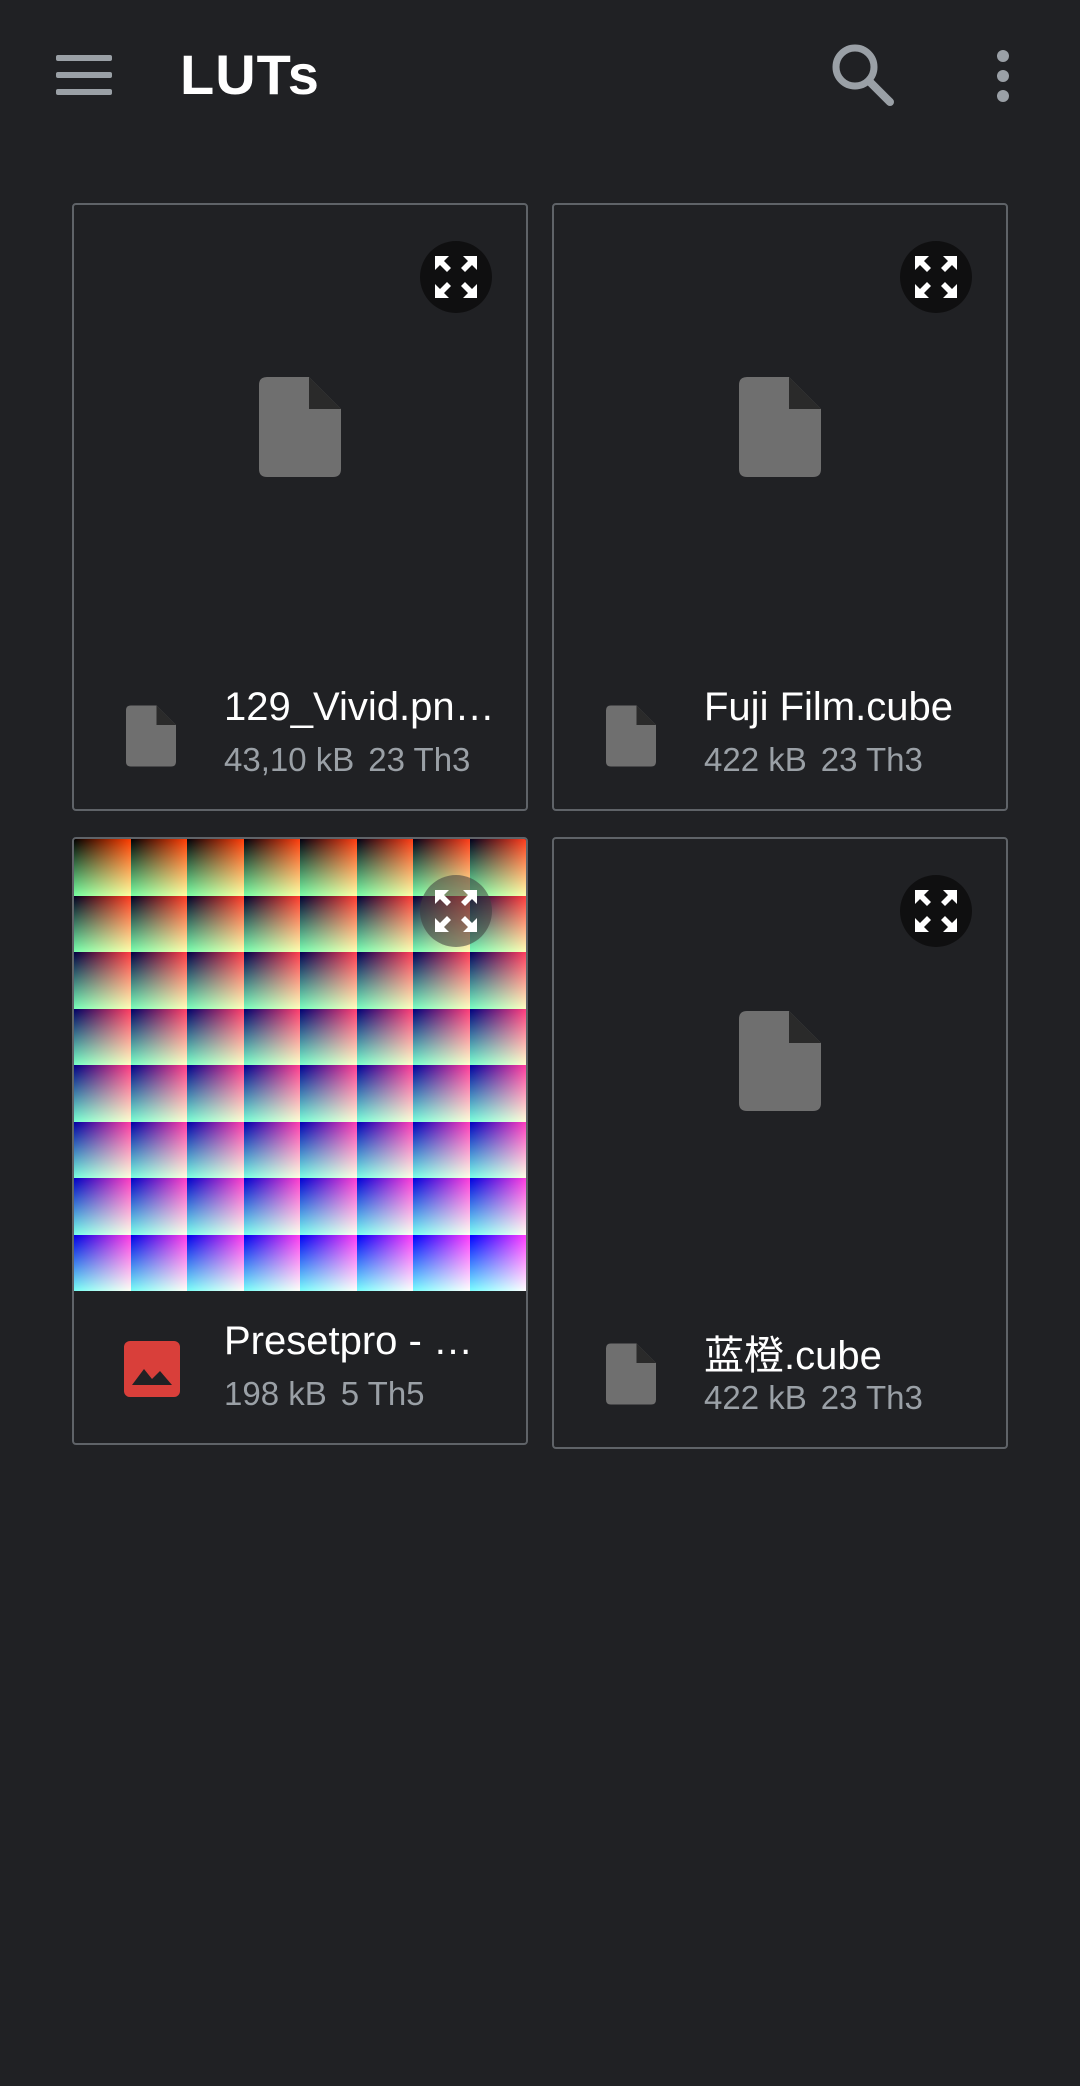 The image size is (1080, 2086). I want to click on search-button, so click(864, 76).